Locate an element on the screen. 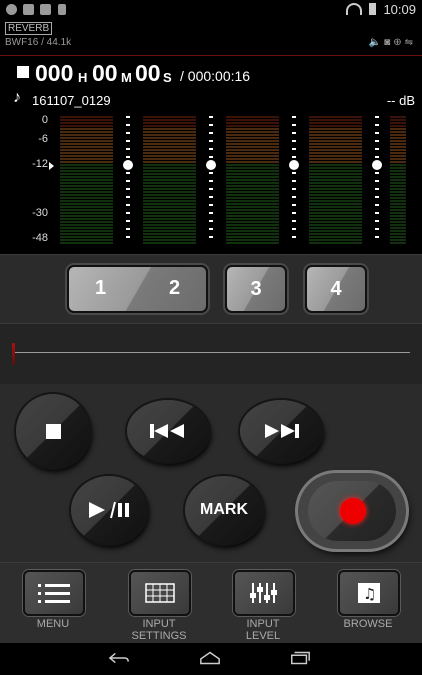 Image resolution: width=422 pixels, height=675 pixels. rewind-button is located at coordinates (168, 431).